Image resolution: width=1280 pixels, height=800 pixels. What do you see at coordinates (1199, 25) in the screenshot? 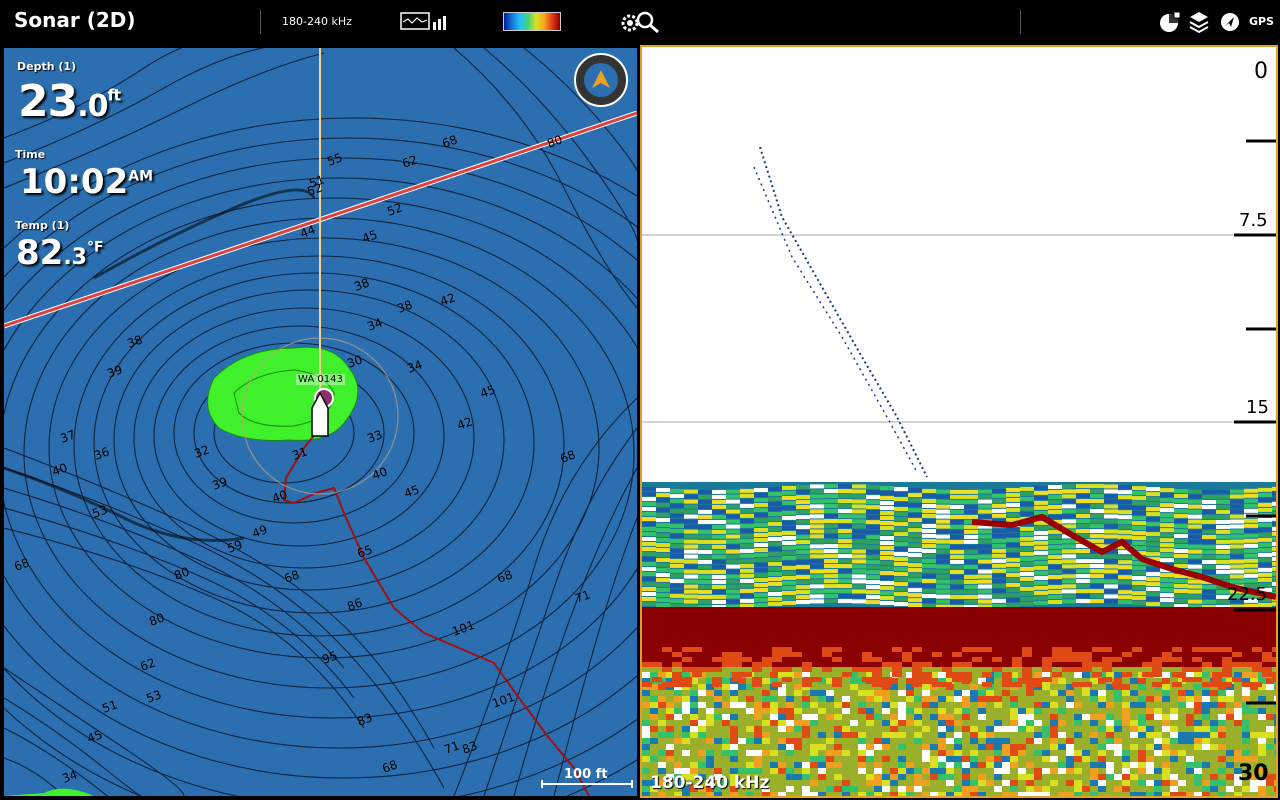
I see `layers-icon` at bounding box center [1199, 25].